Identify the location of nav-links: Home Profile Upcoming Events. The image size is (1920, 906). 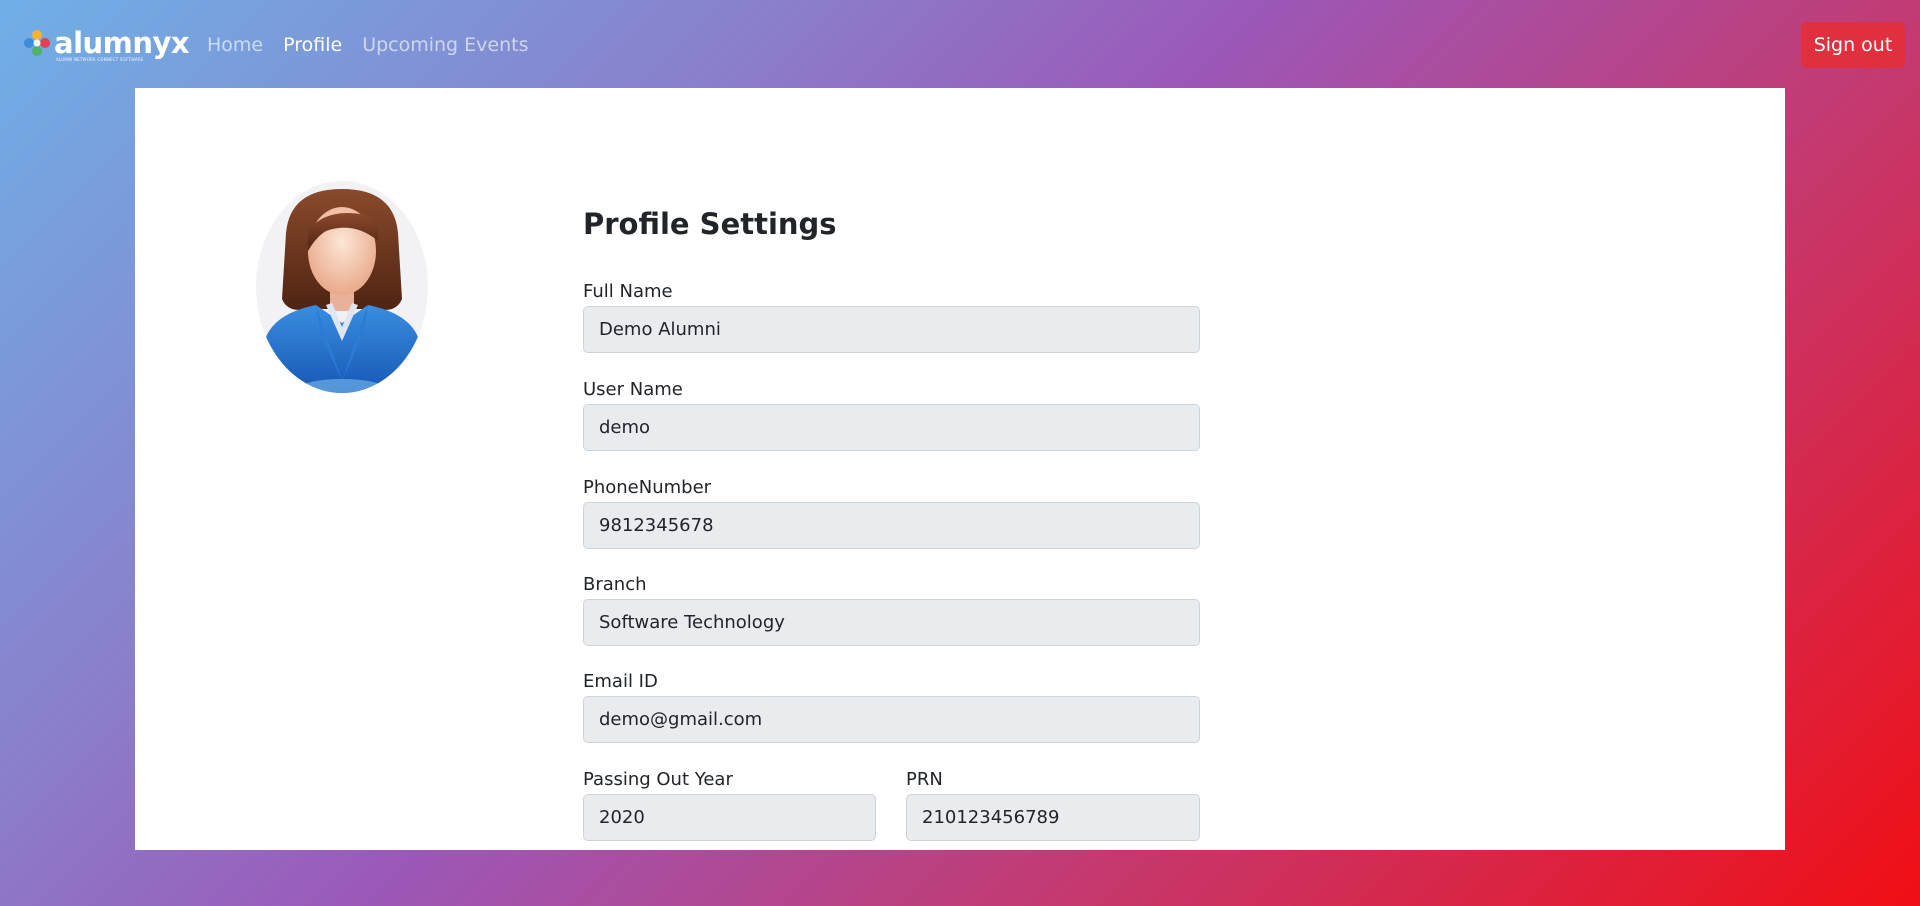
(367, 45).